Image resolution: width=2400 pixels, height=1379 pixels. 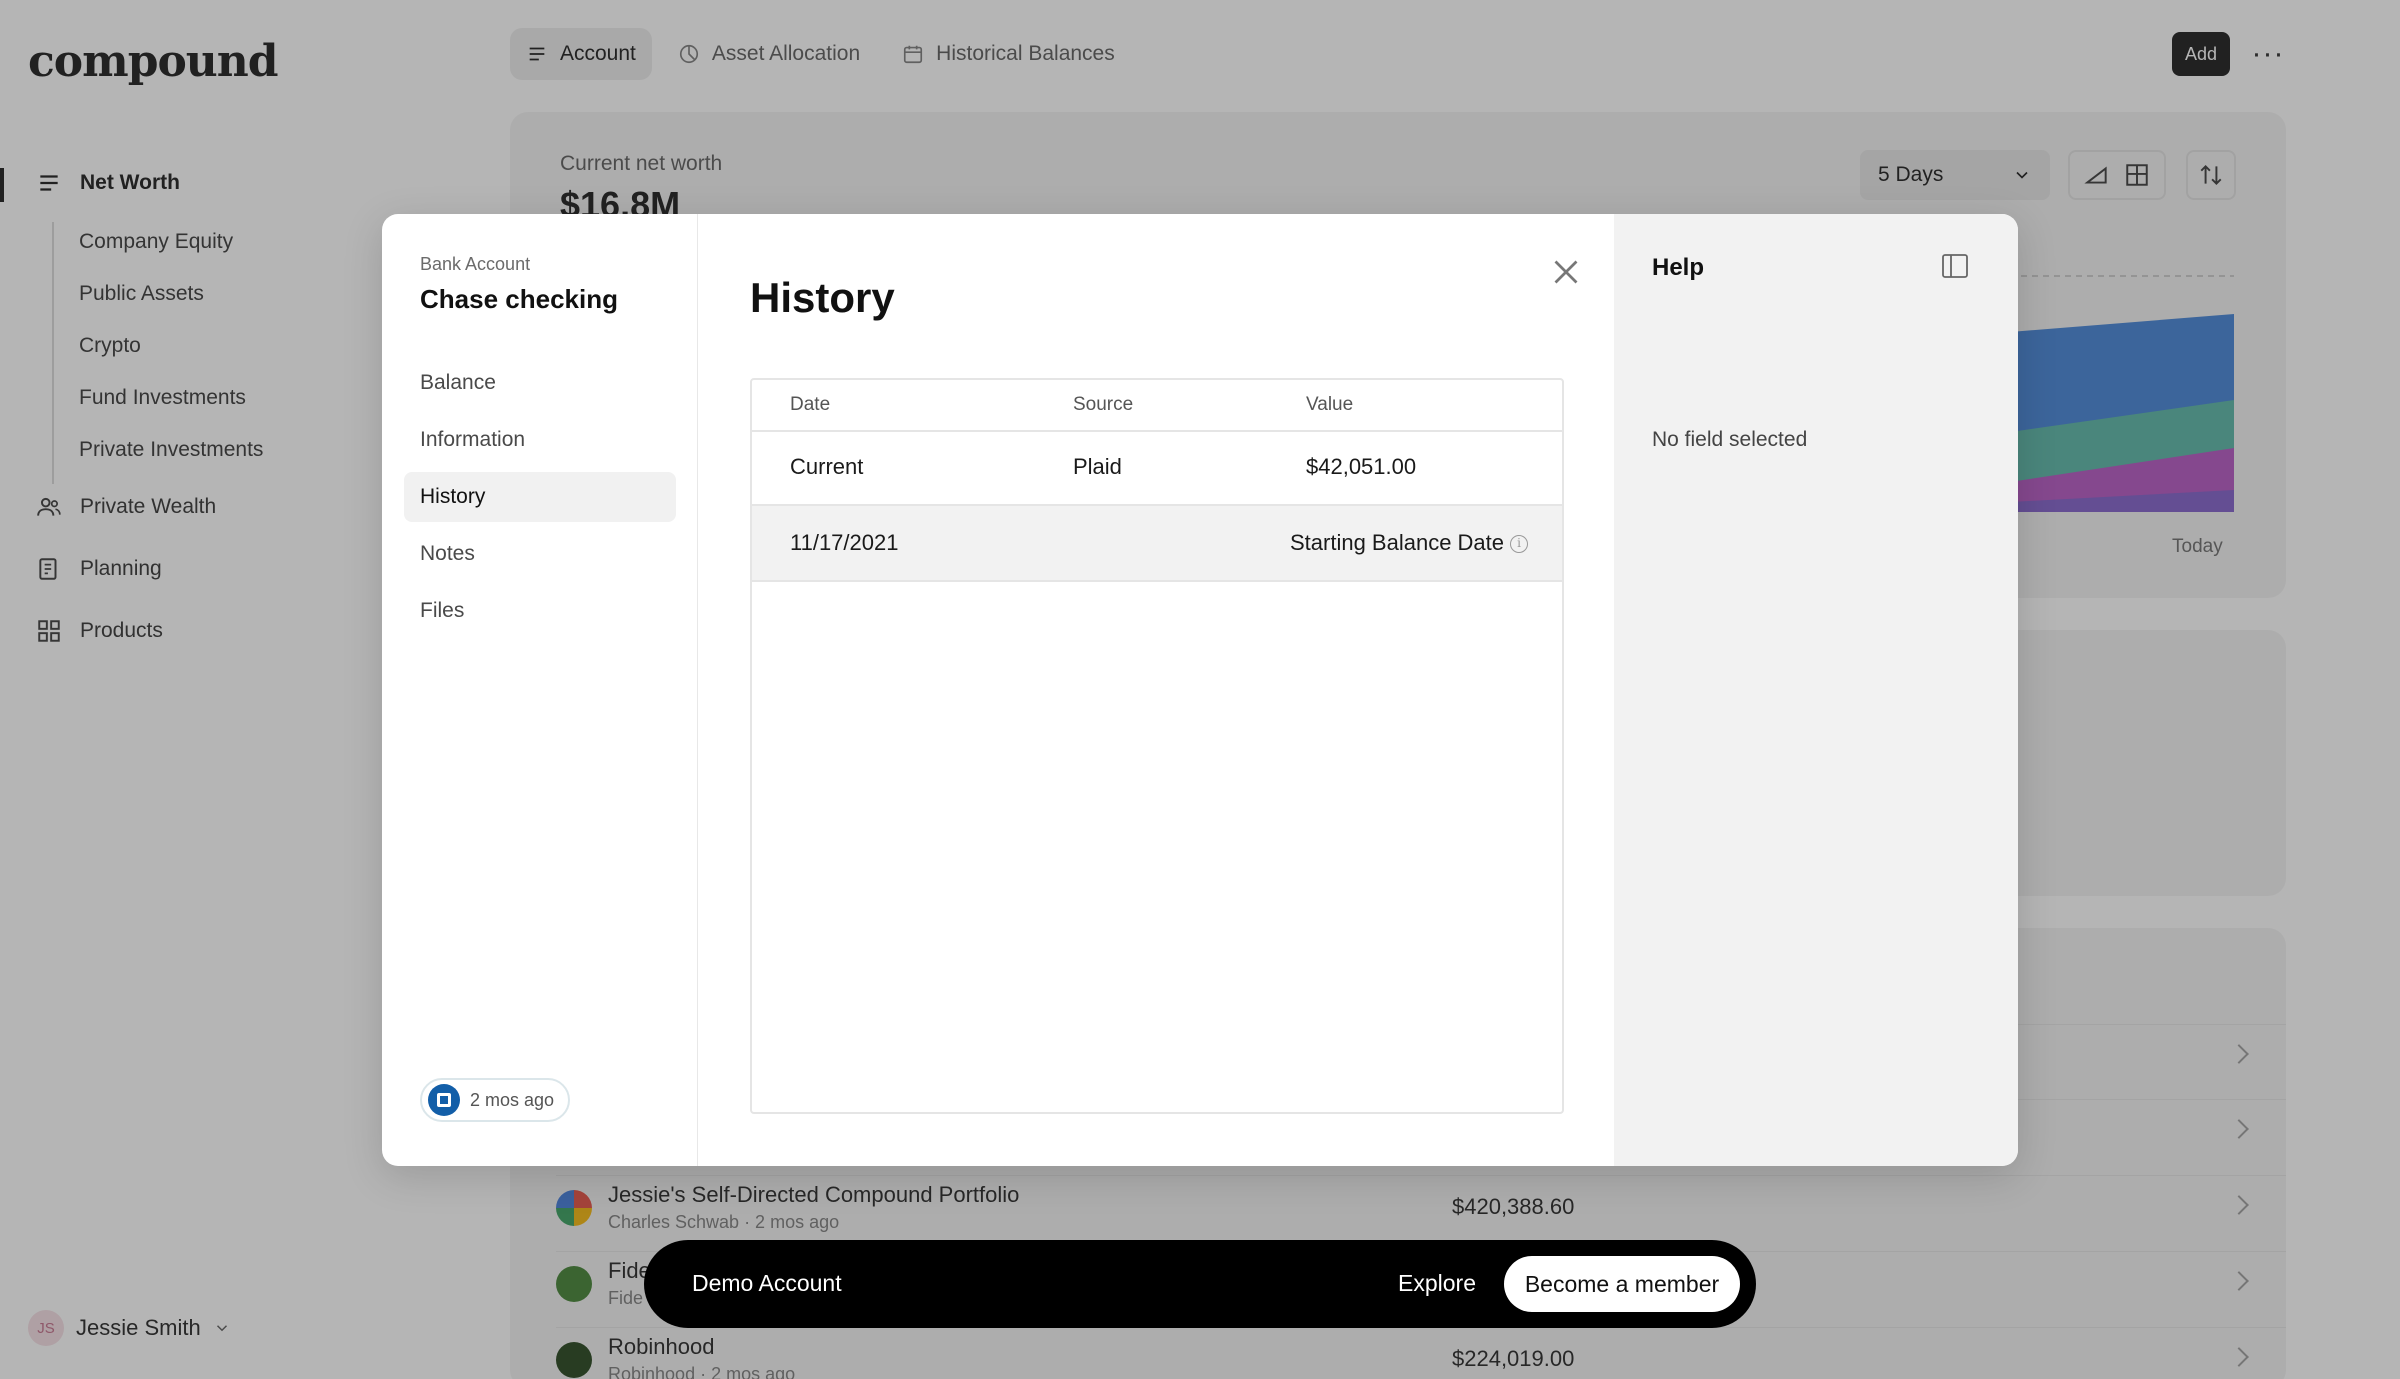 What do you see at coordinates (1519, 544) in the screenshot?
I see `info-icon: i` at bounding box center [1519, 544].